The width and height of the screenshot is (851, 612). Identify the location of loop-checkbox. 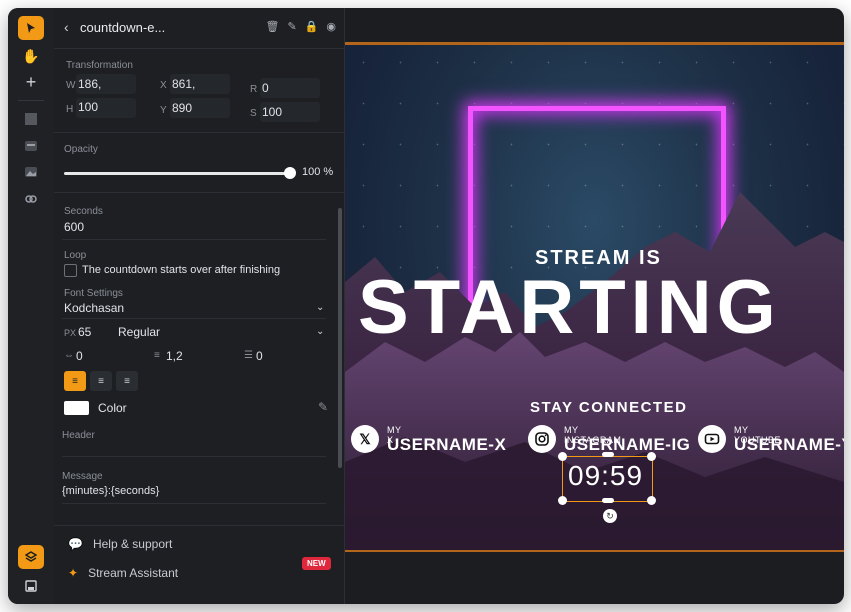
(70, 270).